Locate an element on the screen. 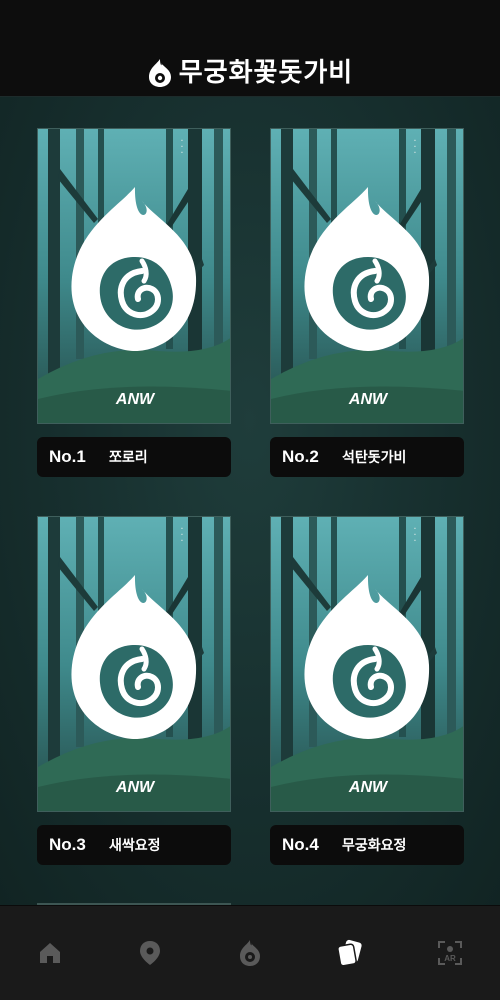 Image resolution: width=500 pixels, height=1000 pixels. nav-cards is located at coordinates (350, 953).